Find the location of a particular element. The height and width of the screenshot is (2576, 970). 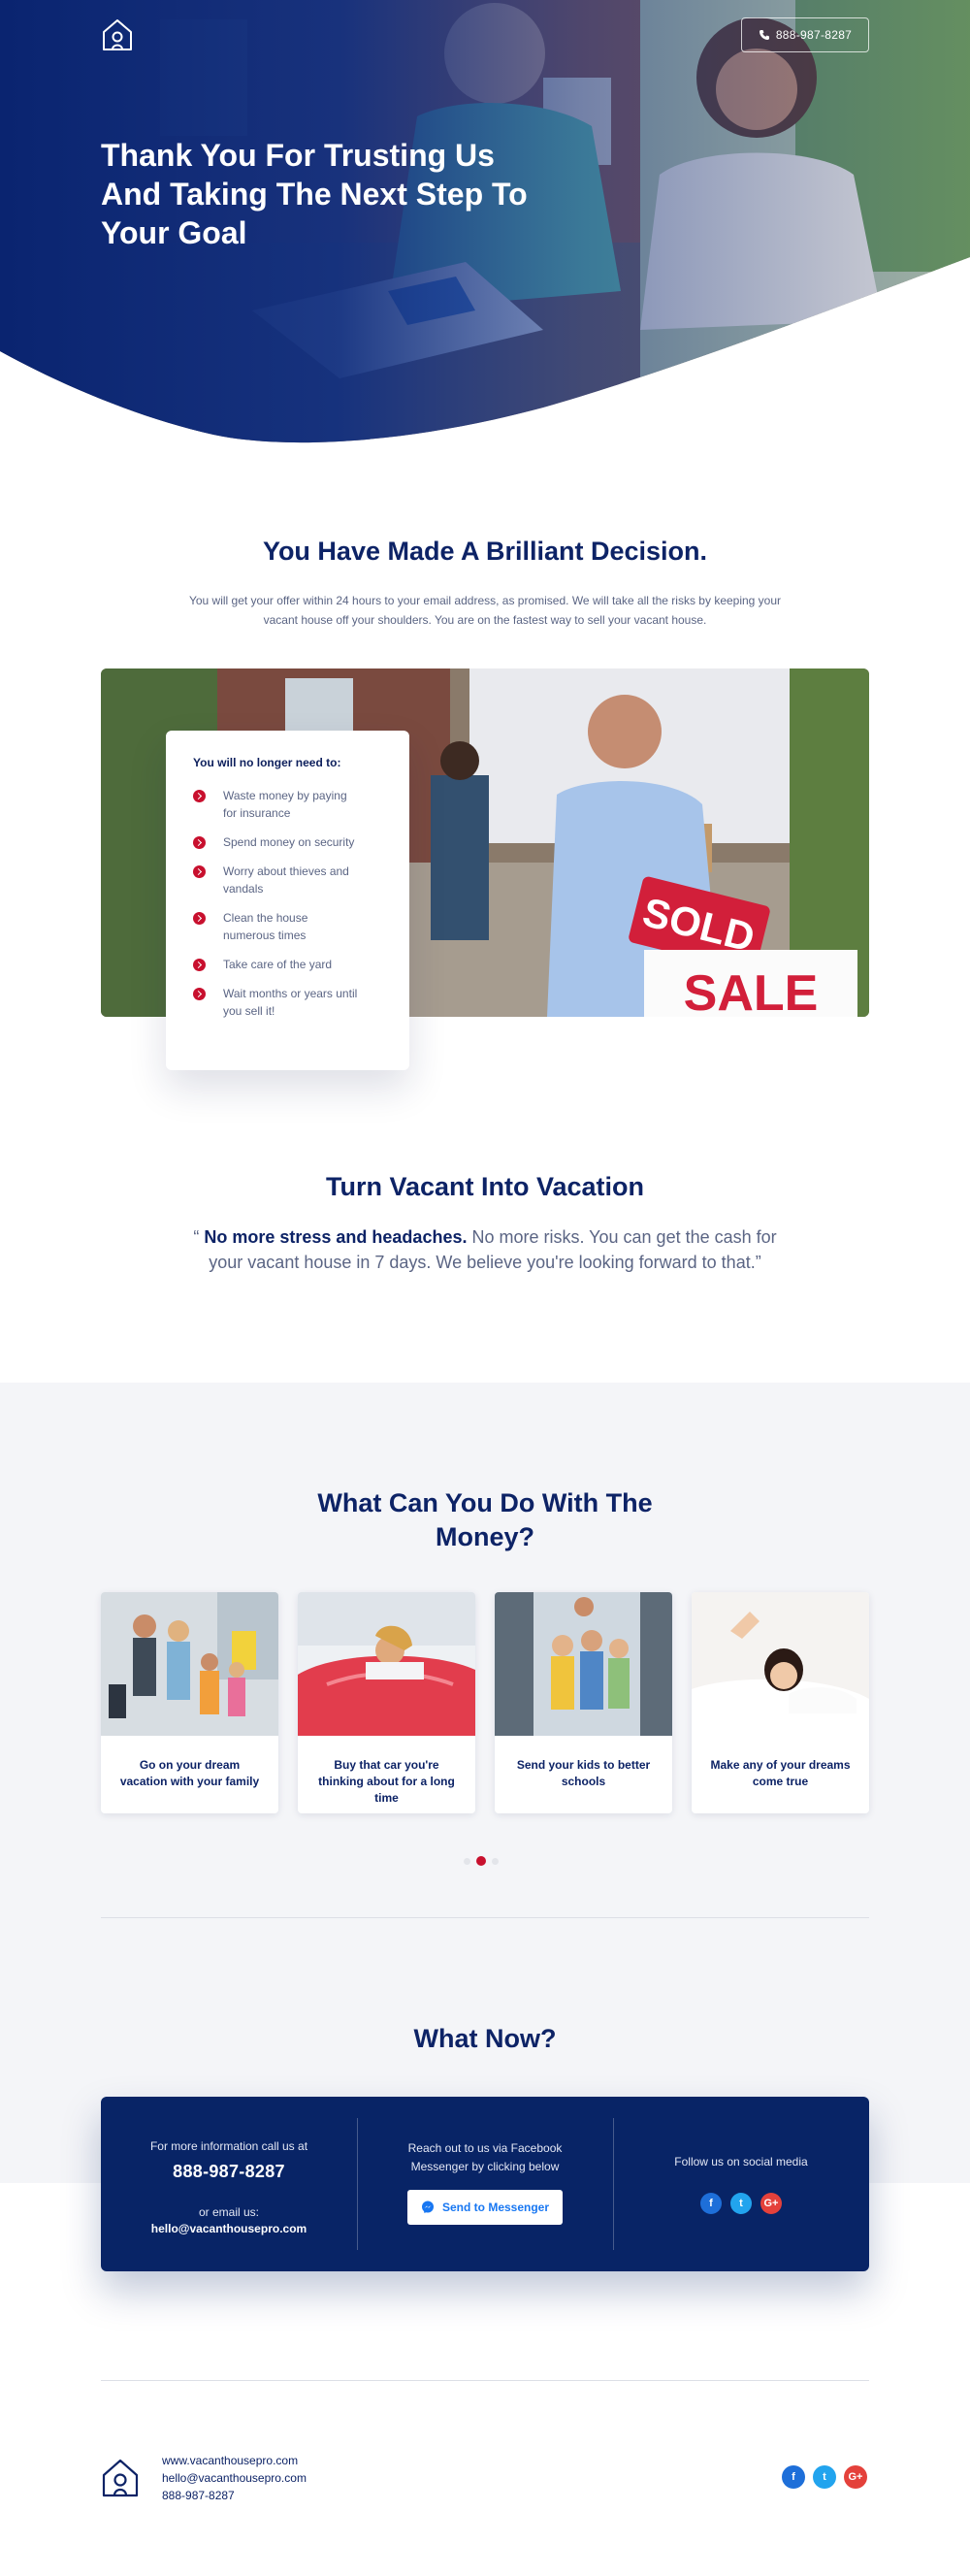

family-vacation-photo is located at coordinates (189, 1664).